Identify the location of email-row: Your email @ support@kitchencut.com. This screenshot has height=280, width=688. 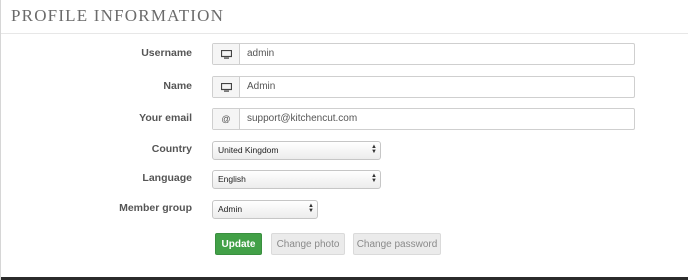
(344, 120).